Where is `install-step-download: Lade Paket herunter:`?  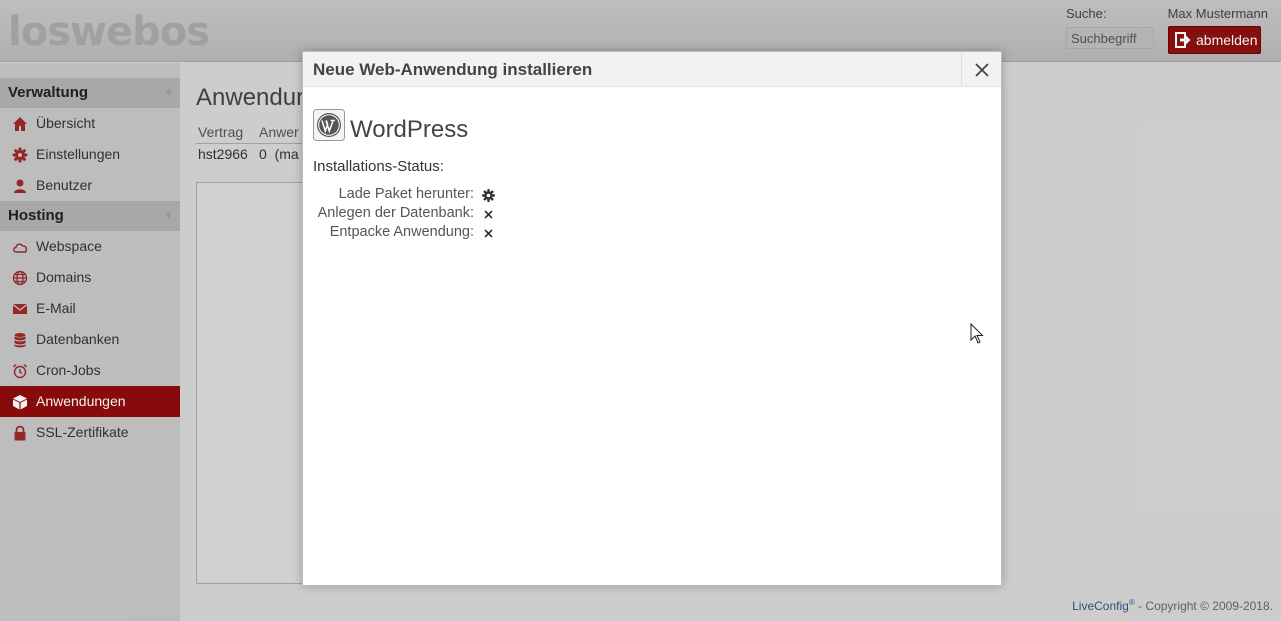
install-step-download: Lade Paket herunter: is located at coordinates (403, 195).